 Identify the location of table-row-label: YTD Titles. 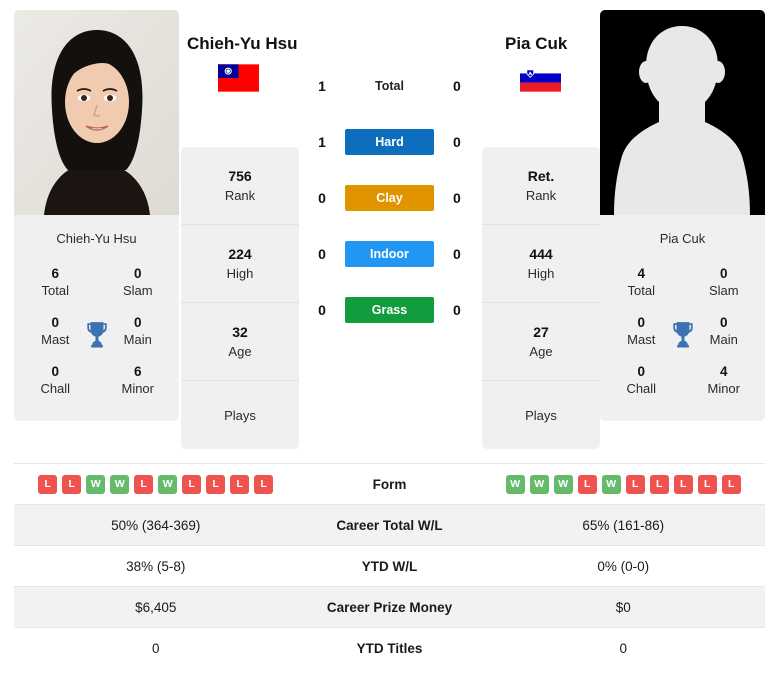
(389, 648).